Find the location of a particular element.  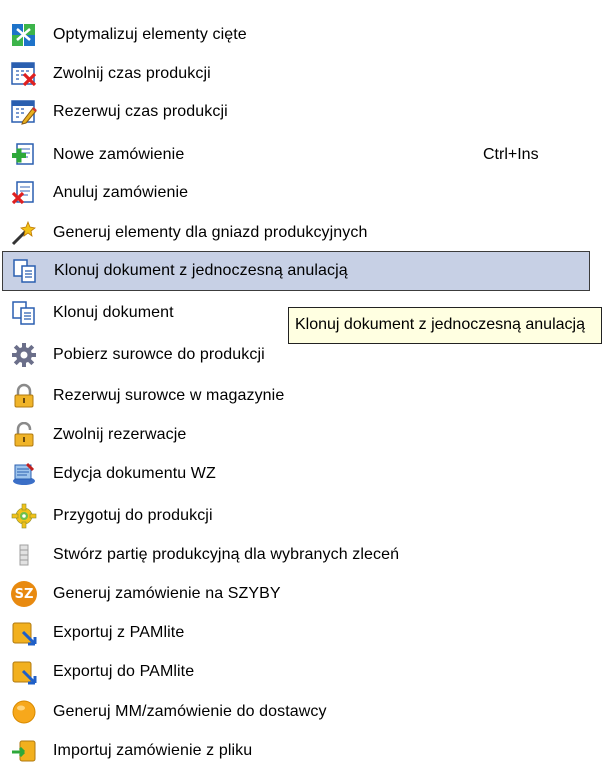

menu-item-reserve-production-time: Rezerwuj czas produkcji is located at coordinates (295, 112).